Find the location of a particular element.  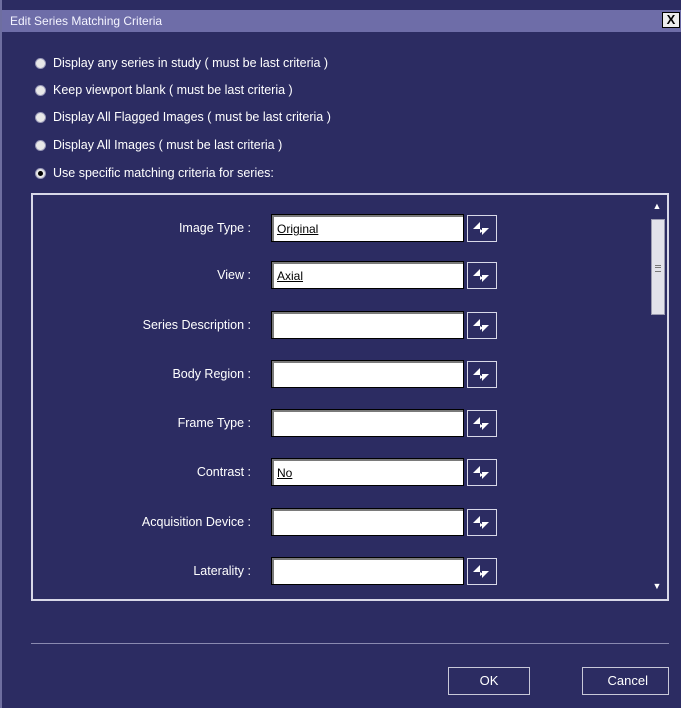

scroll-down-icon: ▼ is located at coordinates (657, 586).